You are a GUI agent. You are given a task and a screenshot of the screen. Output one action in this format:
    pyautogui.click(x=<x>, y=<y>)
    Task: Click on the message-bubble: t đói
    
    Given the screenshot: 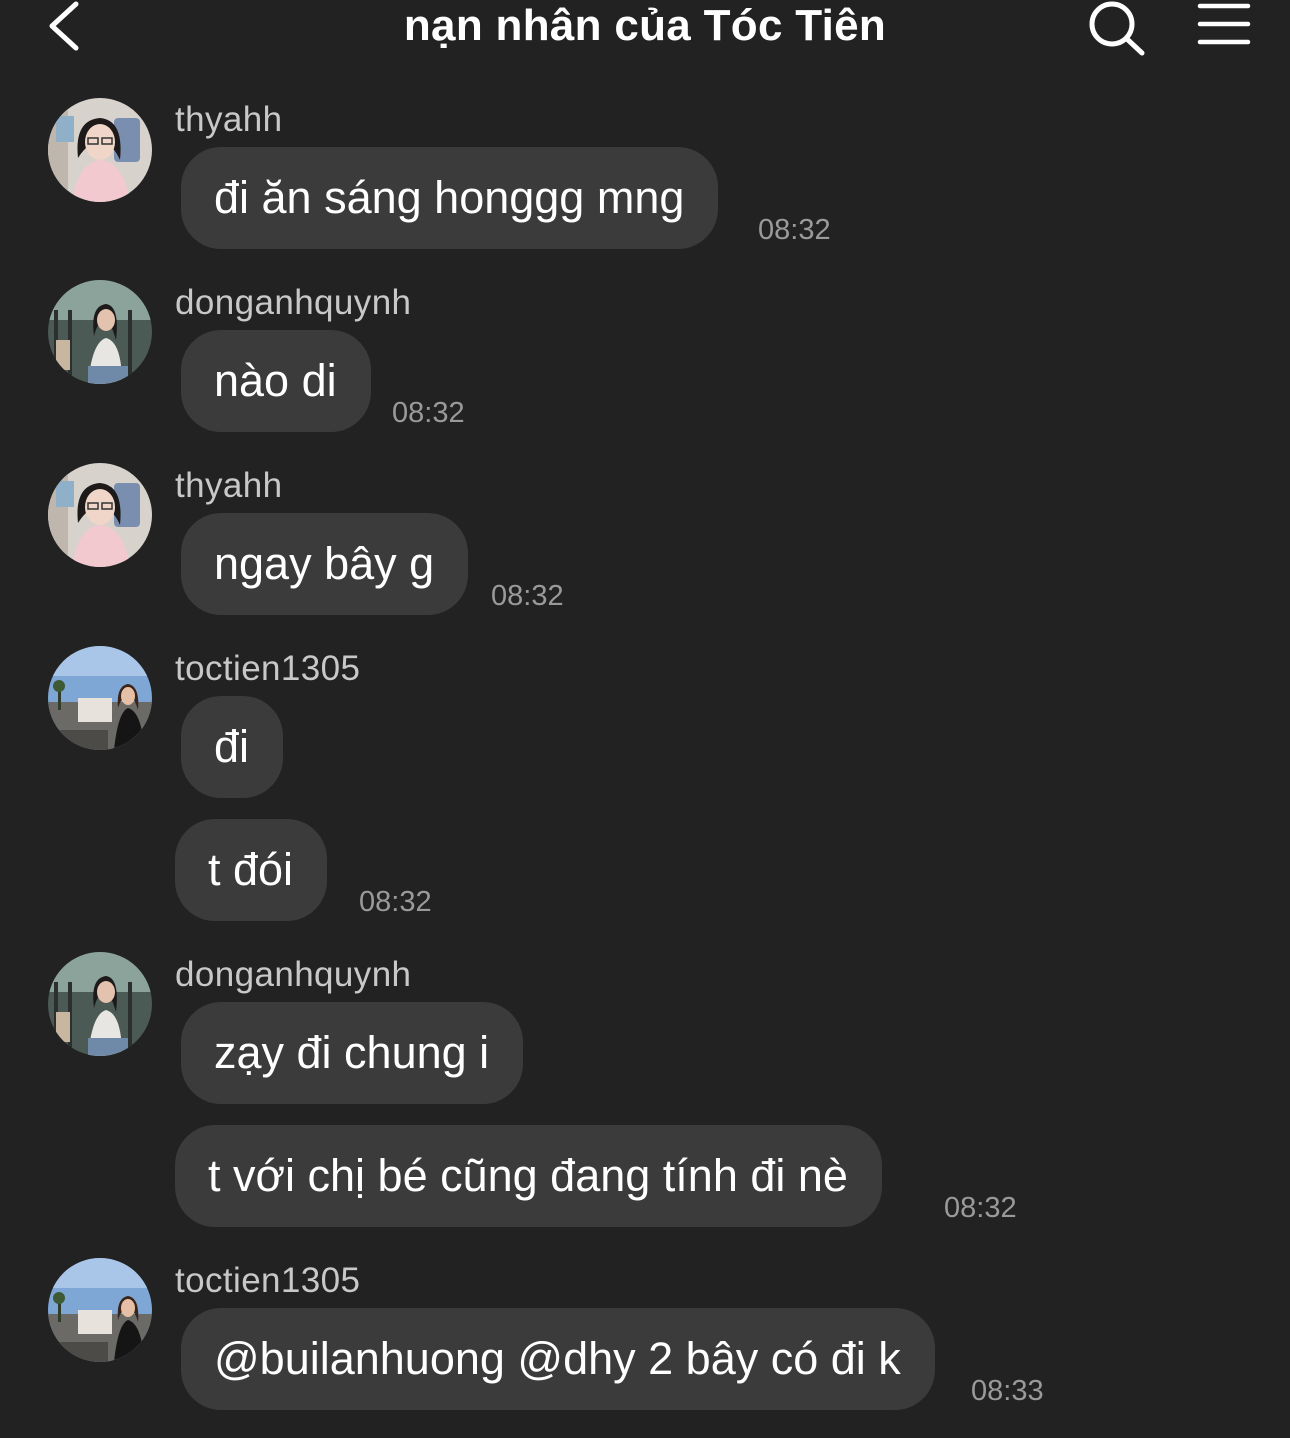 What is the action you would take?
    pyautogui.click(x=251, y=870)
    